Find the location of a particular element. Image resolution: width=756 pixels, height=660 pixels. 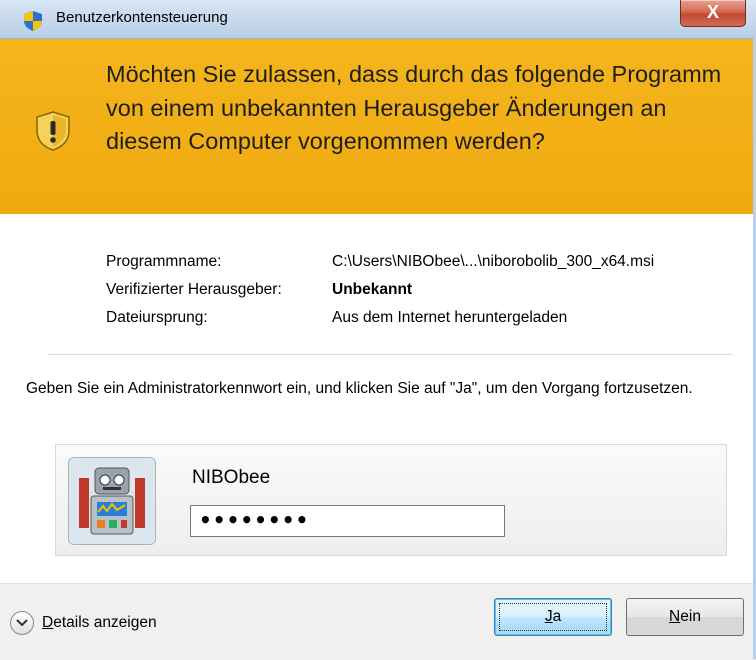

info-row-publisher: Verifizierter Herausgeber: Unbekannt is located at coordinates (426, 295).